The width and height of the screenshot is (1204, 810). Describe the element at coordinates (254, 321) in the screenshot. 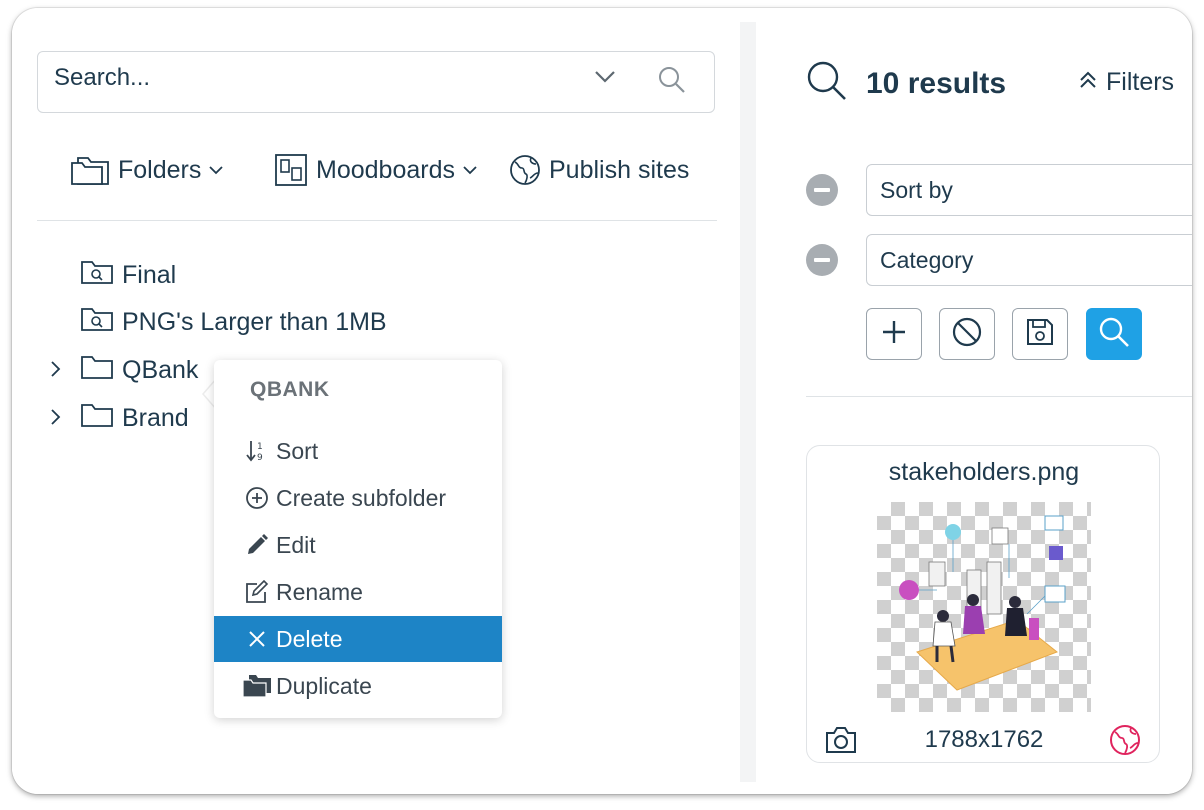

I see `tree-item-label: PNG's Larger than 1MB` at that location.